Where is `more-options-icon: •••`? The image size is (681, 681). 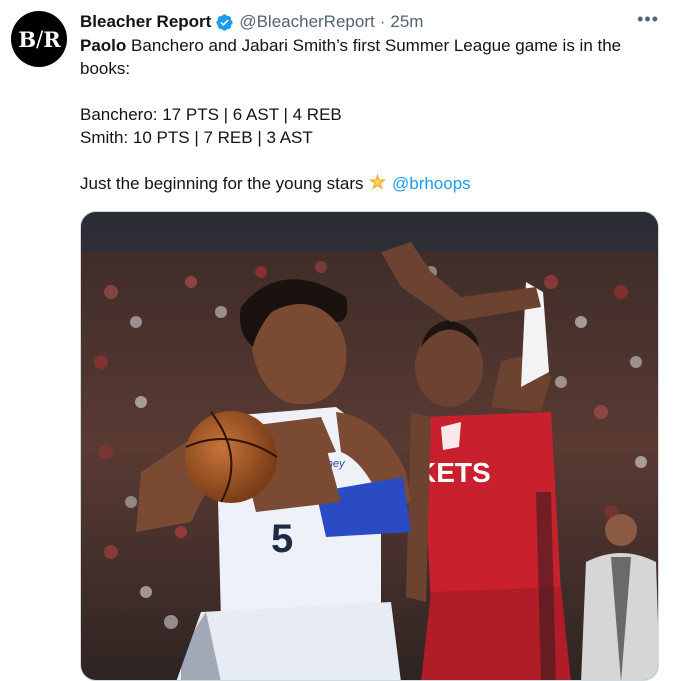
more-options-icon: ••• is located at coordinates (648, 19).